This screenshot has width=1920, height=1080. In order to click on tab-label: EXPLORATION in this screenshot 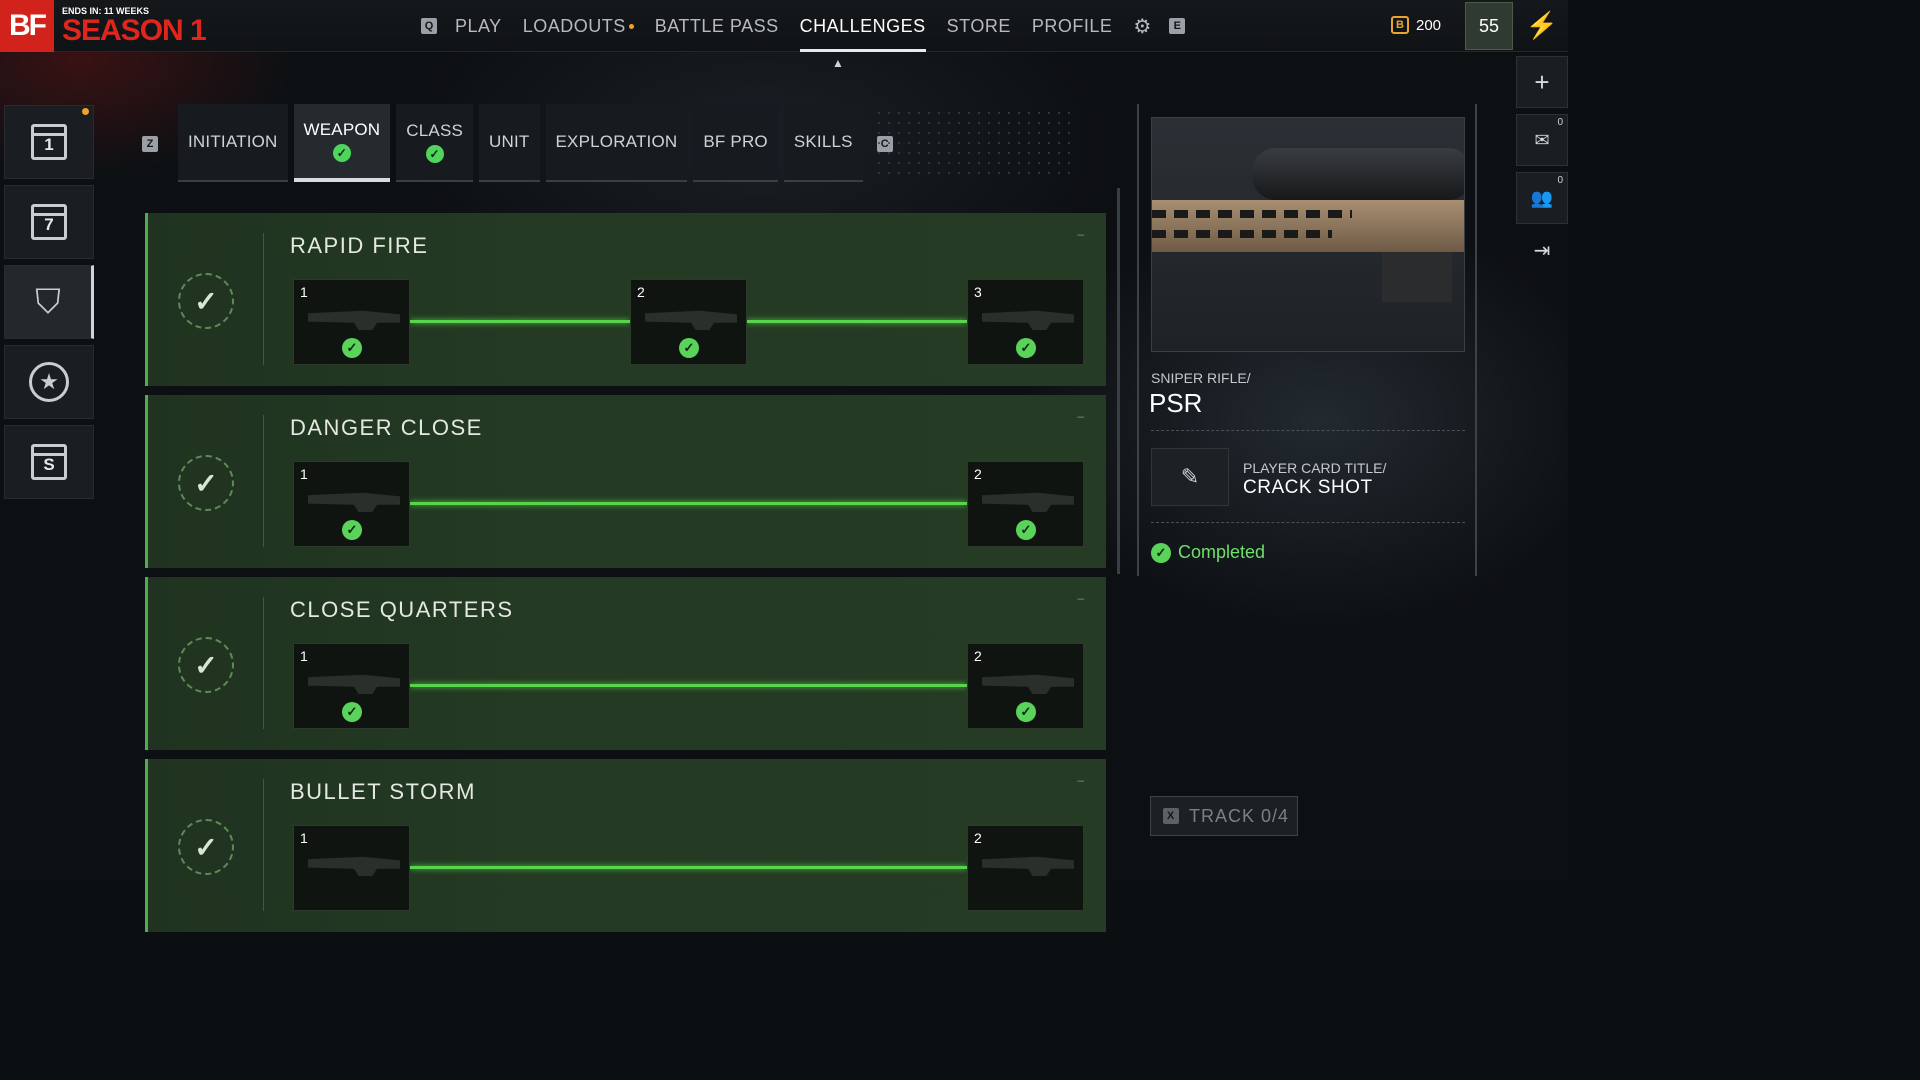, I will do `click(616, 141)`.